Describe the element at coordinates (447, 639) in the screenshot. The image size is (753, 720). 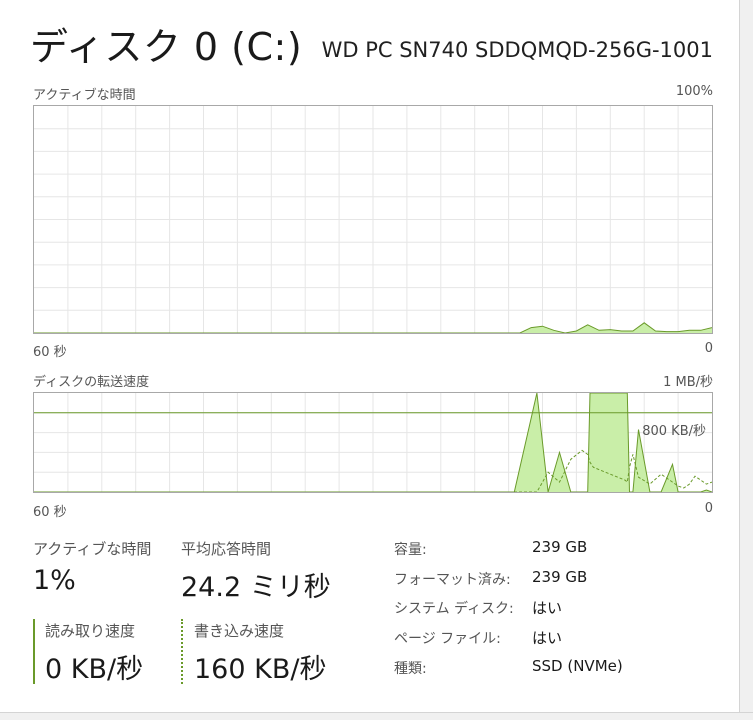
I see `prop-page-file-key: ページ ファイル:` at that location.